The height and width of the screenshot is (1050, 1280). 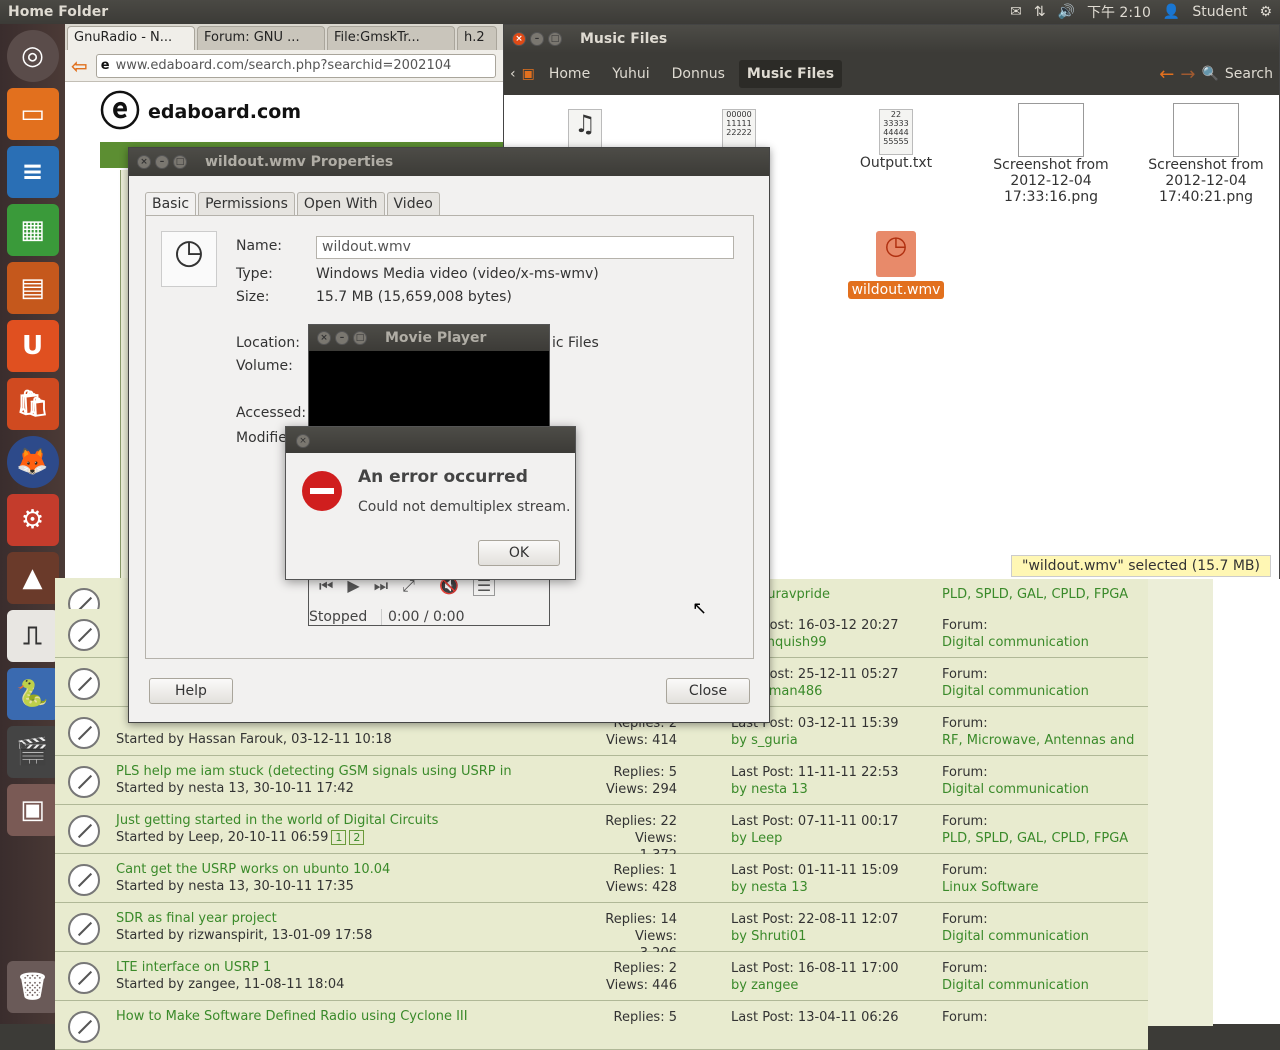 What do you see at coordinates (513, 74) in the screenshot?
I see `scroll-left-icon: ‹` at bounding box center [513, 74].